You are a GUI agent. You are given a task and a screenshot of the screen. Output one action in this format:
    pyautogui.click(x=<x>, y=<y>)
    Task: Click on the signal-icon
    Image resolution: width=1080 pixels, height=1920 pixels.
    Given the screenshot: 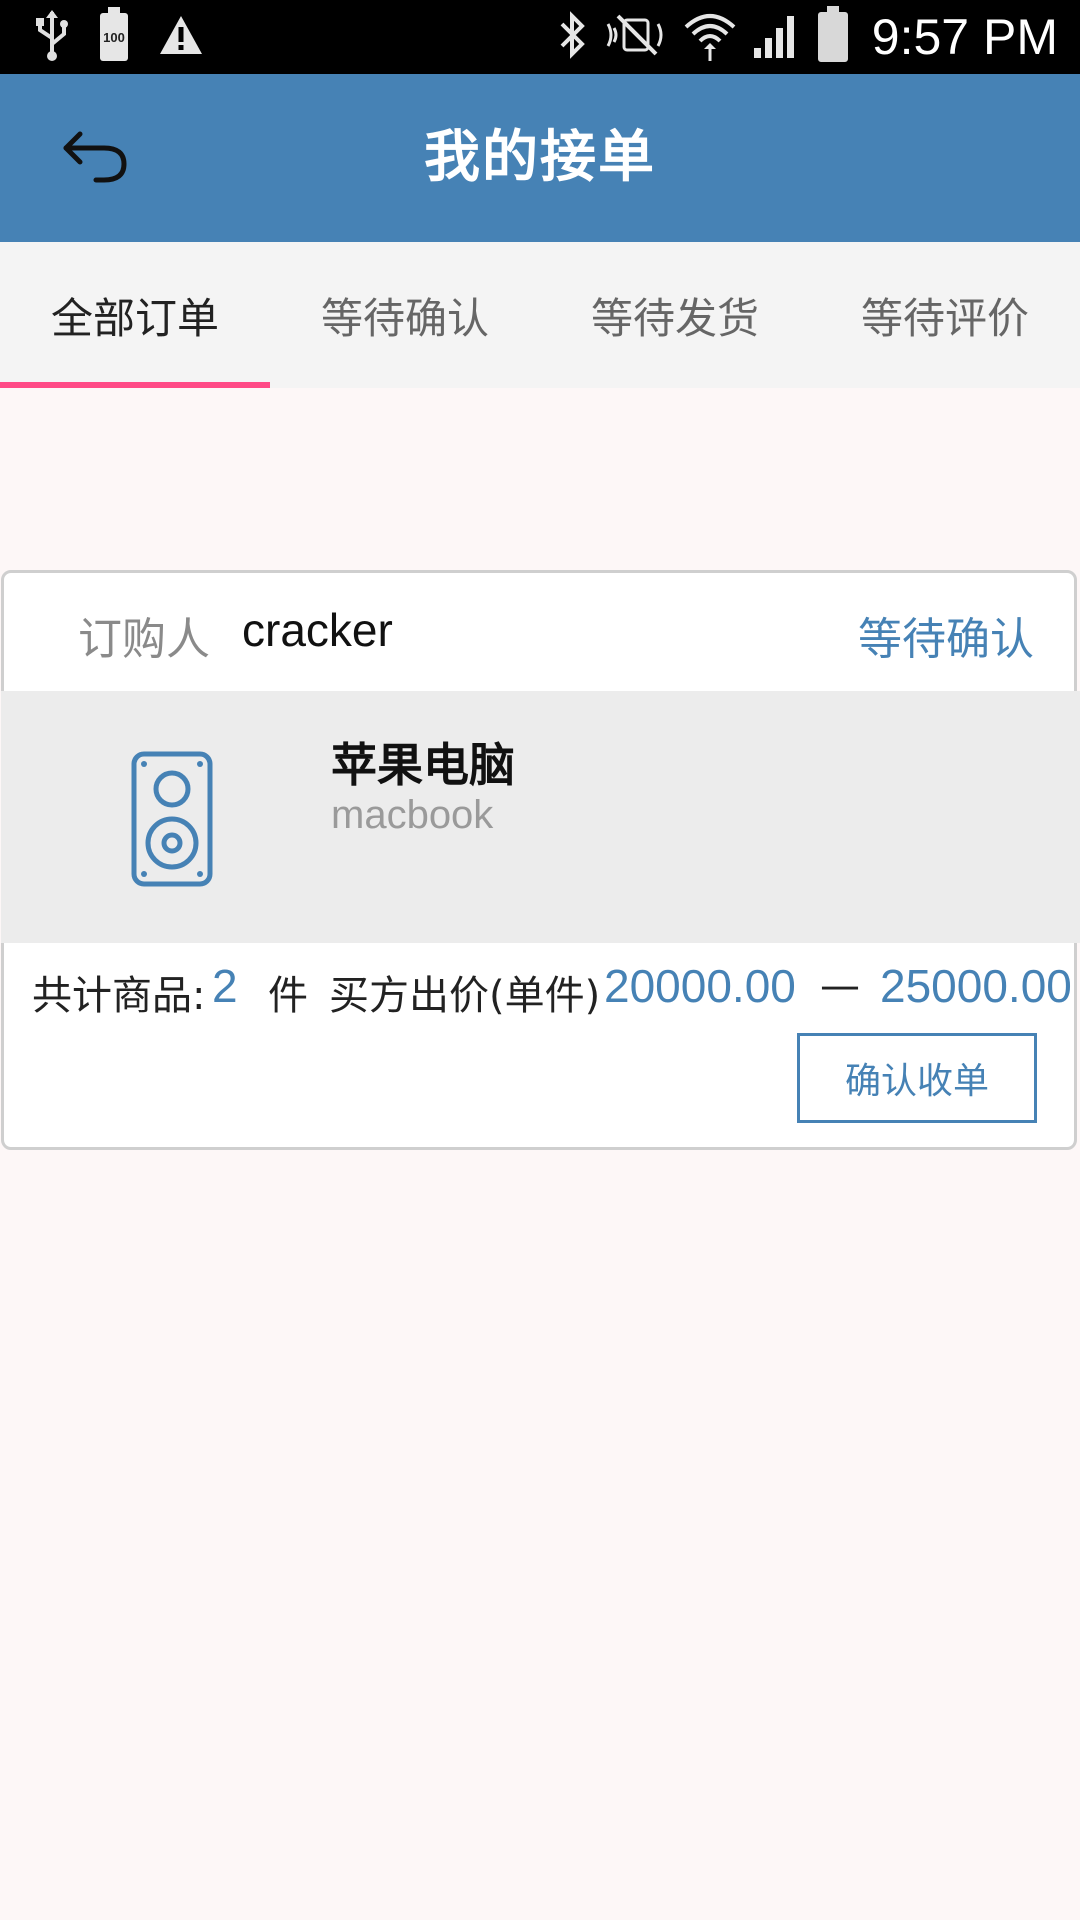 What is the action you would take?
    pyautogui.click(x=777, y=37)
    